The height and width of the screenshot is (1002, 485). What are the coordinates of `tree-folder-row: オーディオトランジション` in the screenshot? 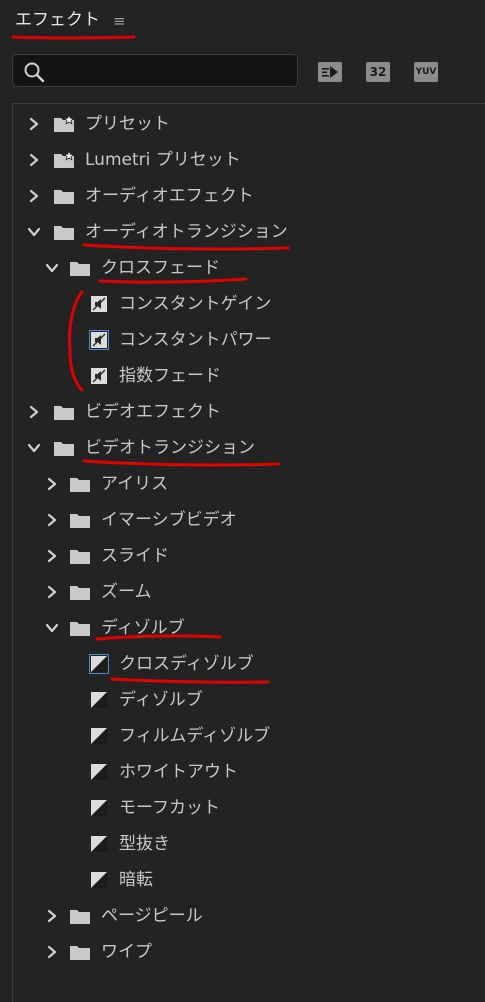 It's located at (249, 232).